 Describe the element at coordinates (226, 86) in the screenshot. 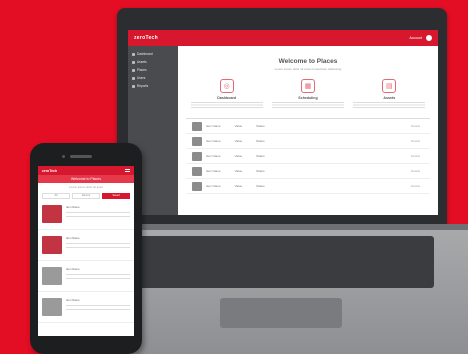

I see `target-icon: ◎` at that location.